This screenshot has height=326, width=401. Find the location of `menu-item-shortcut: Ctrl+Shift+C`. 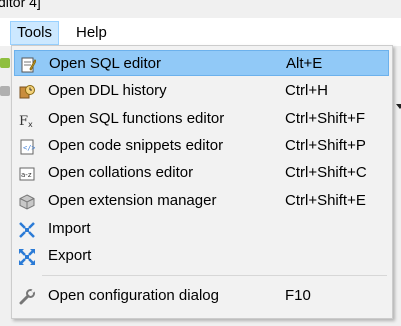

menu-item-shortcut: Ctrl+Shift+C is located at coordinates (326, 172).